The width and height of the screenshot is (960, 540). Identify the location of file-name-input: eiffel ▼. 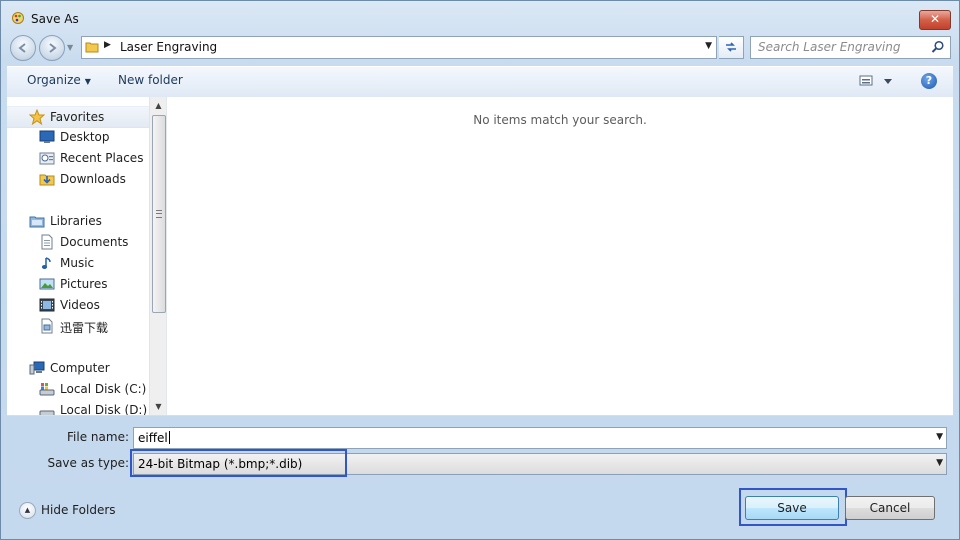
(540, 438).